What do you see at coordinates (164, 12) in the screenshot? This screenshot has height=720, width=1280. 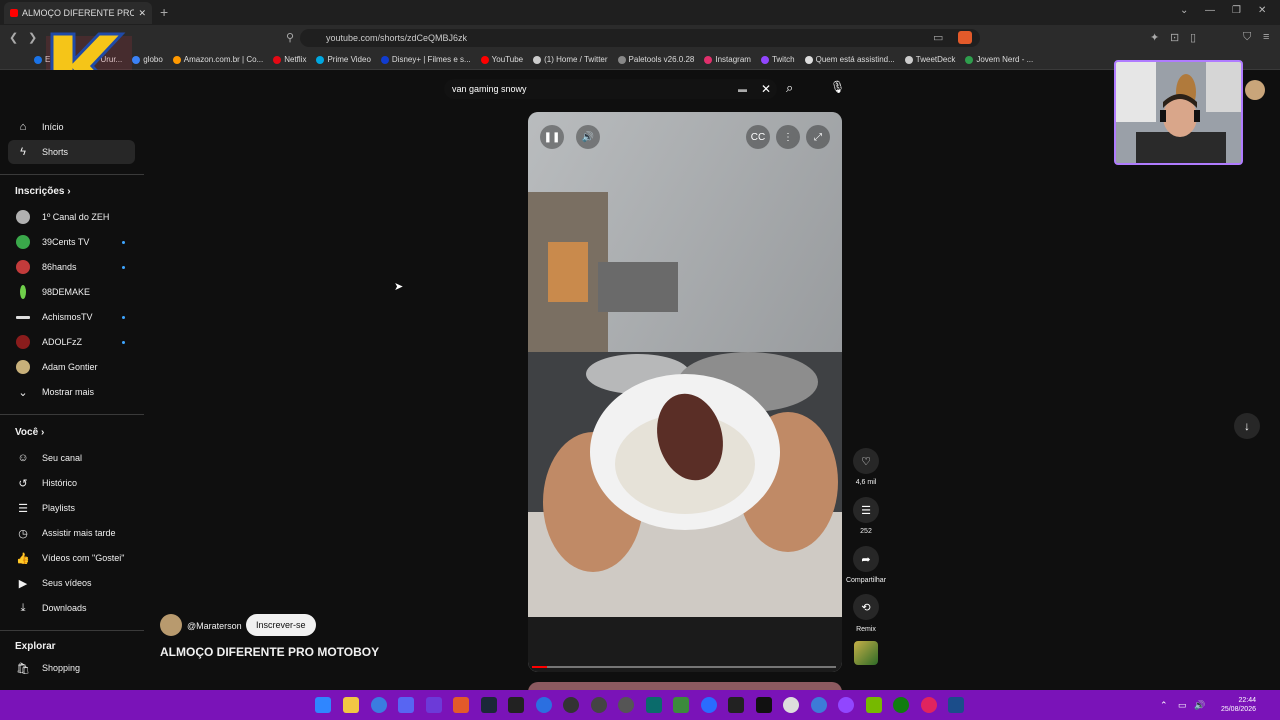 I see `new-tab-button: +` at bounding box center [164, 12].